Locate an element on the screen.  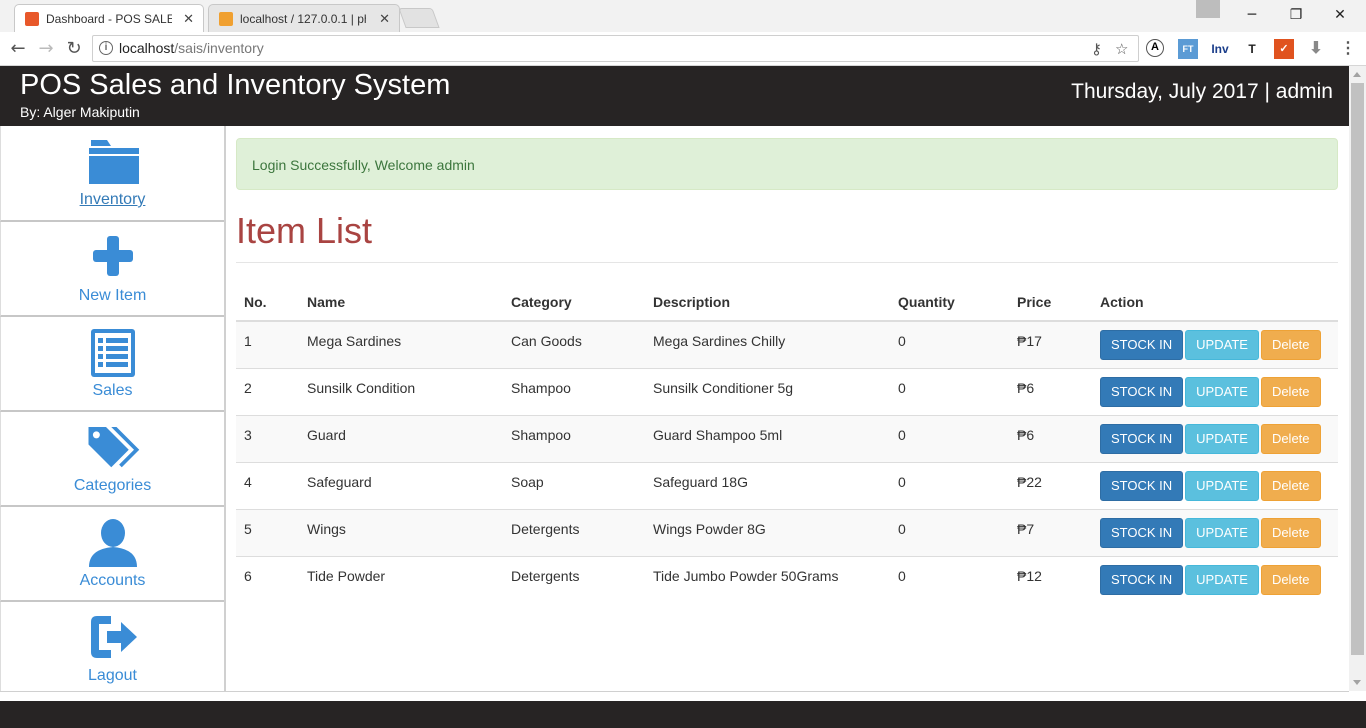
reload-icon: ↻ is located at coordinates (74, 49).